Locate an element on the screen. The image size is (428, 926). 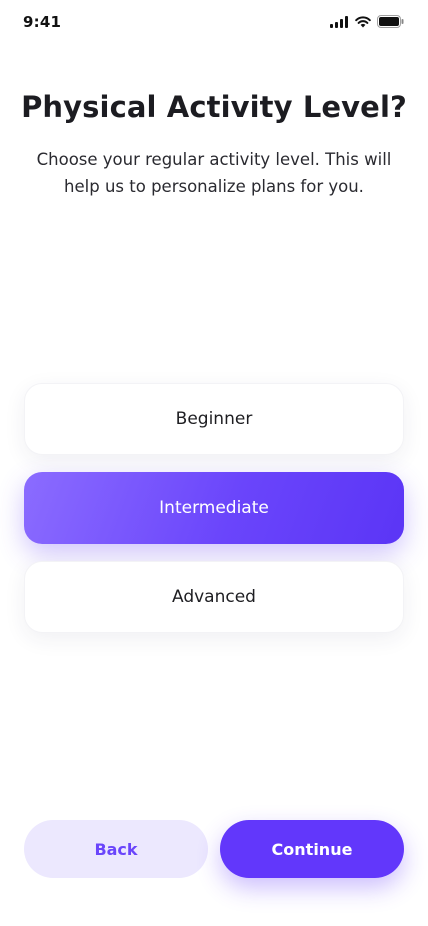
option-beginner: Beginner is located at coordinates (214, 419).